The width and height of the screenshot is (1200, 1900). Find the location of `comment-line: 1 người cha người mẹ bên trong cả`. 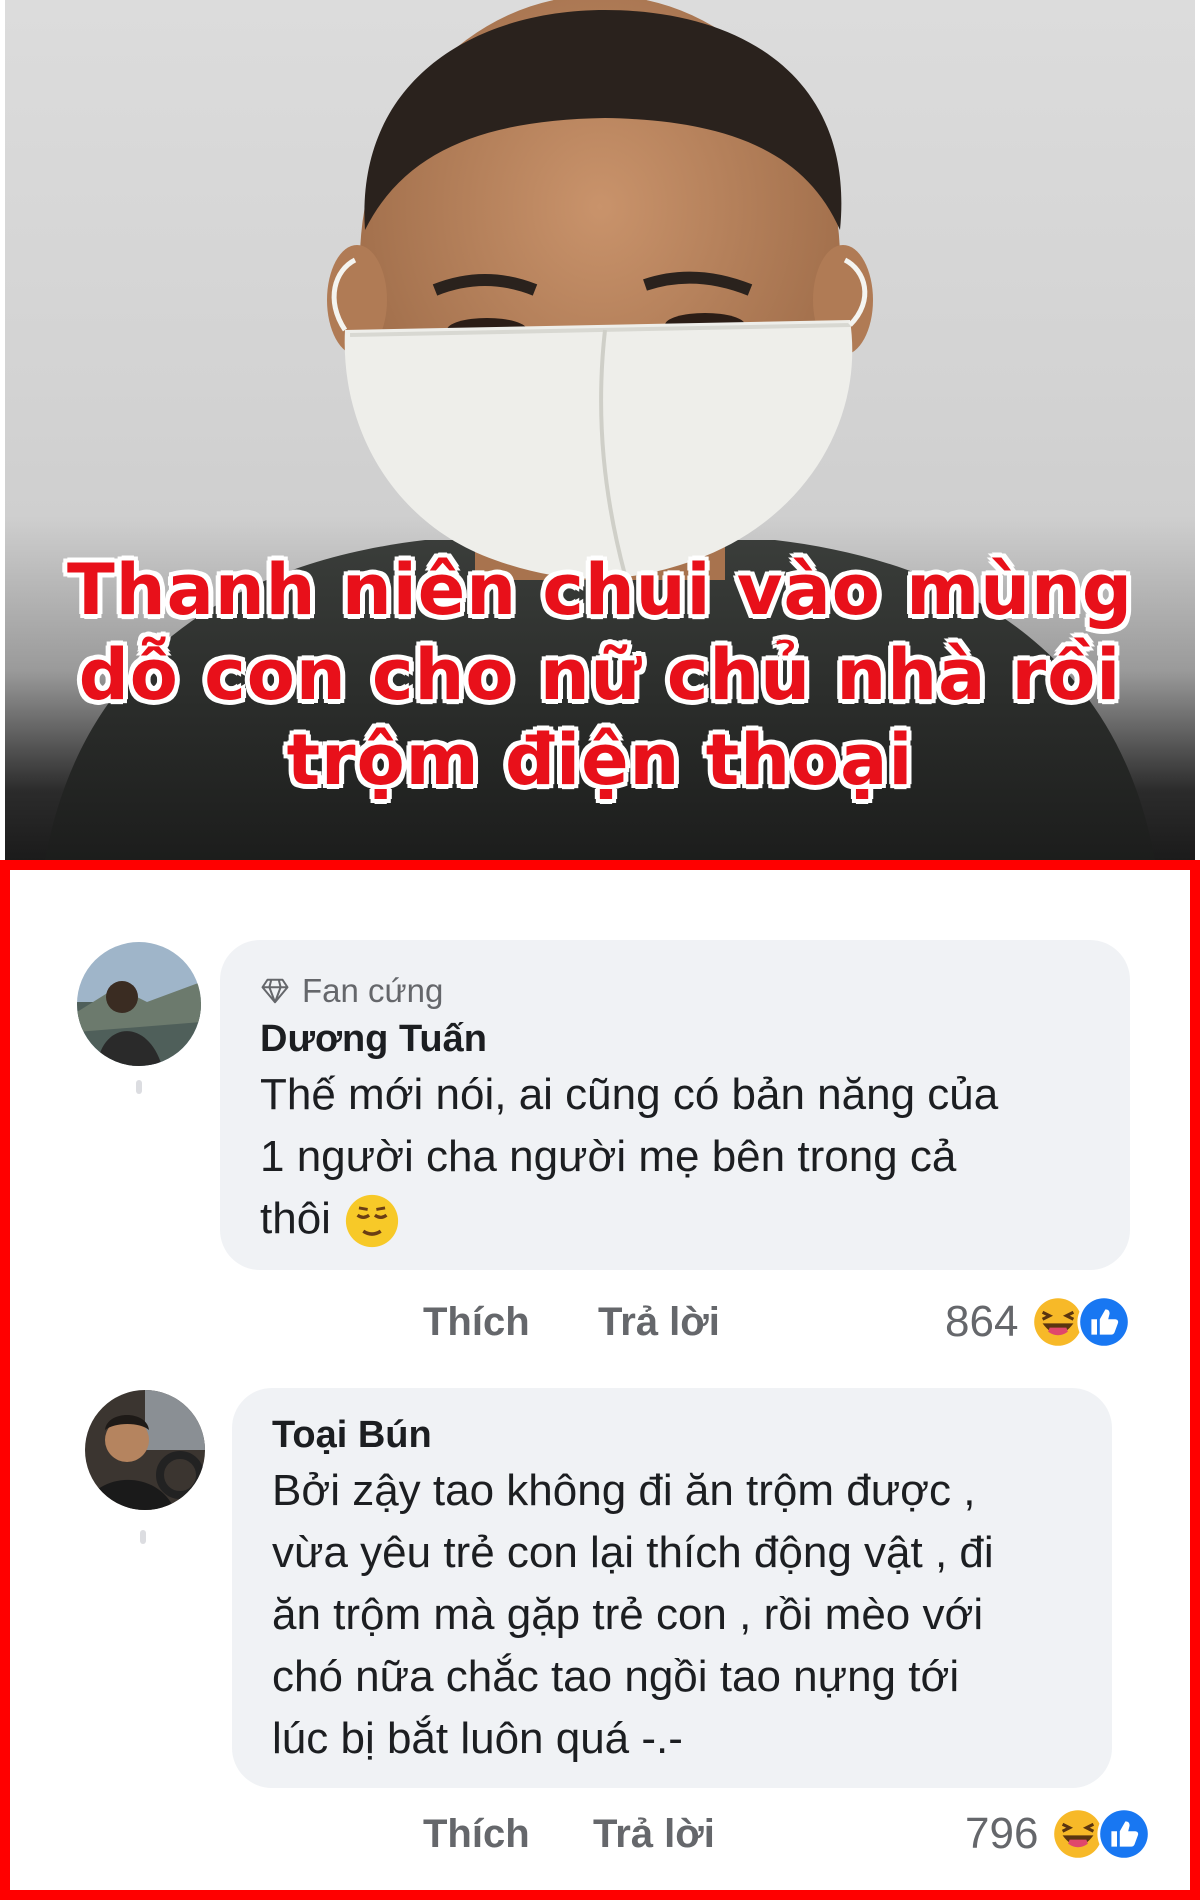

comment-line: 1 người cha người mẹ bên trong cả is located at coordinates (608, 1156).